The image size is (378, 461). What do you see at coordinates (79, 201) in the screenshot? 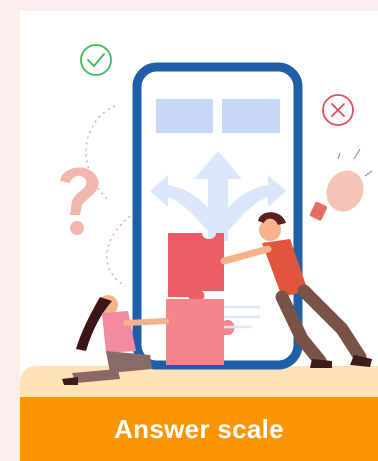
I see `question-mark-icon` at bounding box center [79, 201].